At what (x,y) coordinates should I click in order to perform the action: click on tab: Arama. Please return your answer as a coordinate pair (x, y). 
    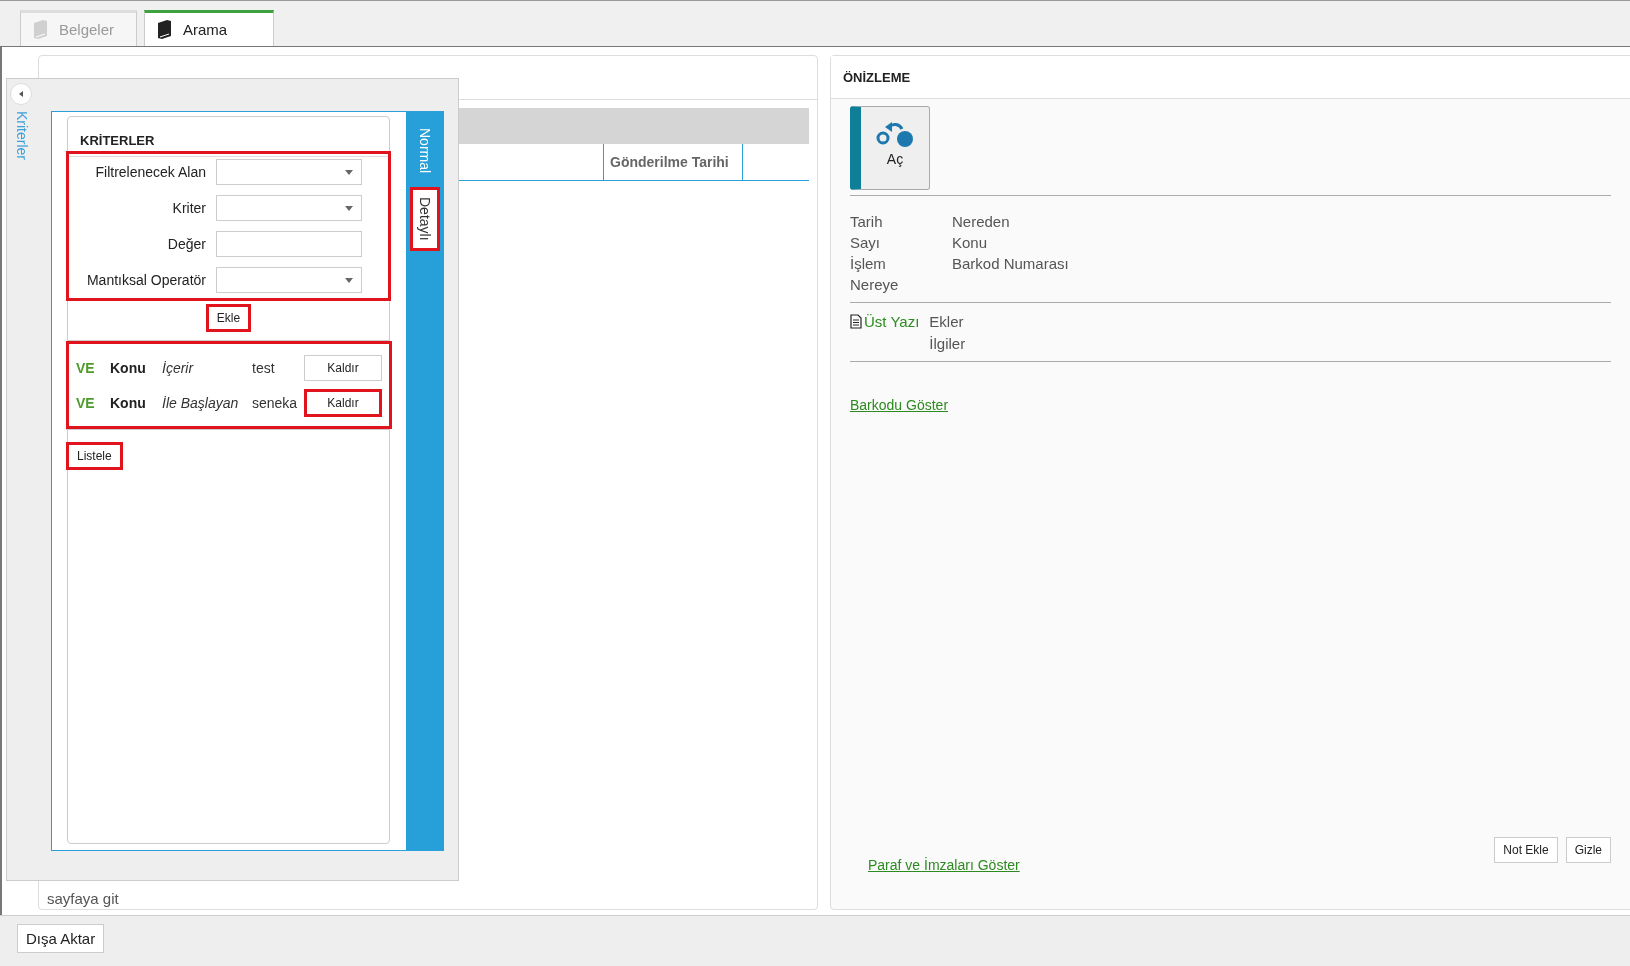
    Looking at the image, I should click on (209, 28).